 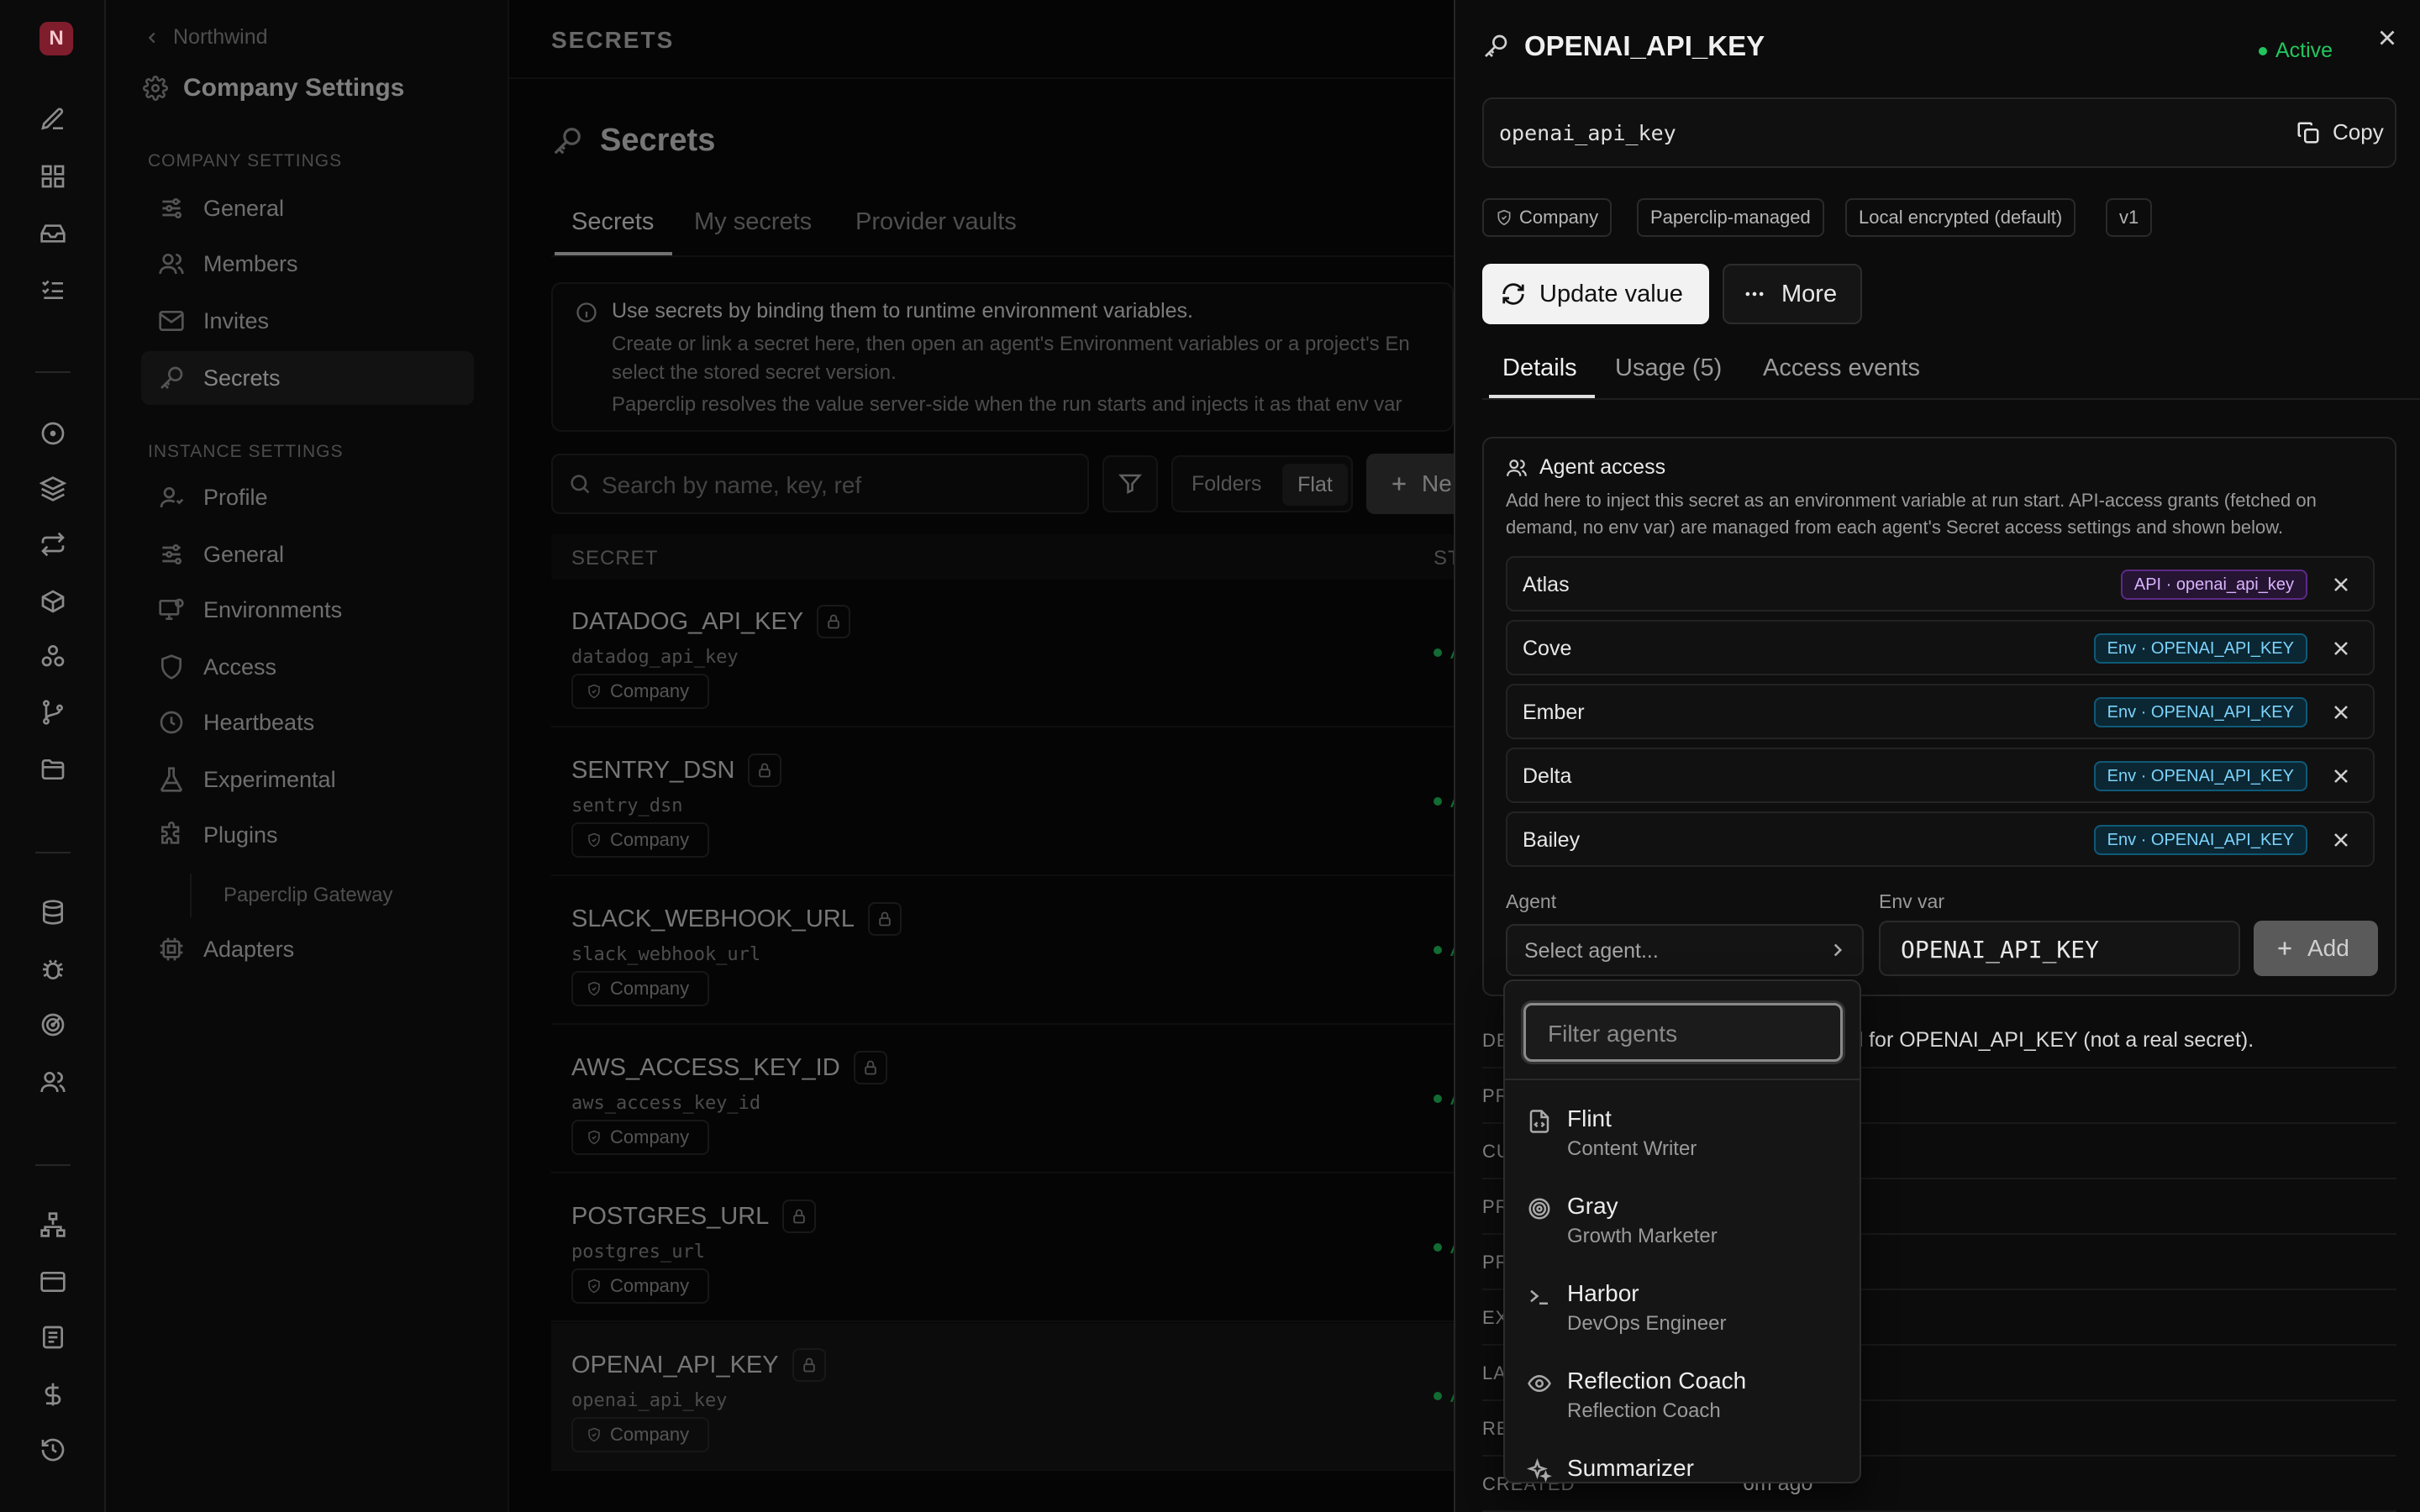 What do you see at coordinates (52, 969) in the screenshot?
I see `bug-icon` at bounding box center [52, 969].